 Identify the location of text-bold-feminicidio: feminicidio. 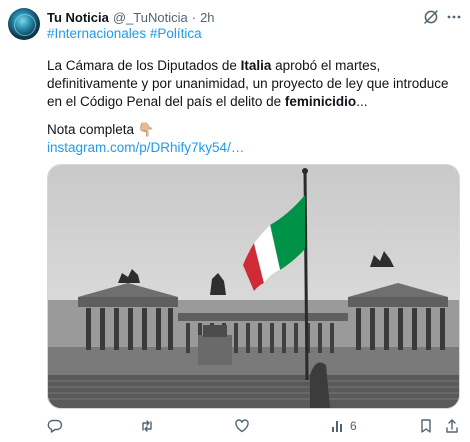
(320, 101).